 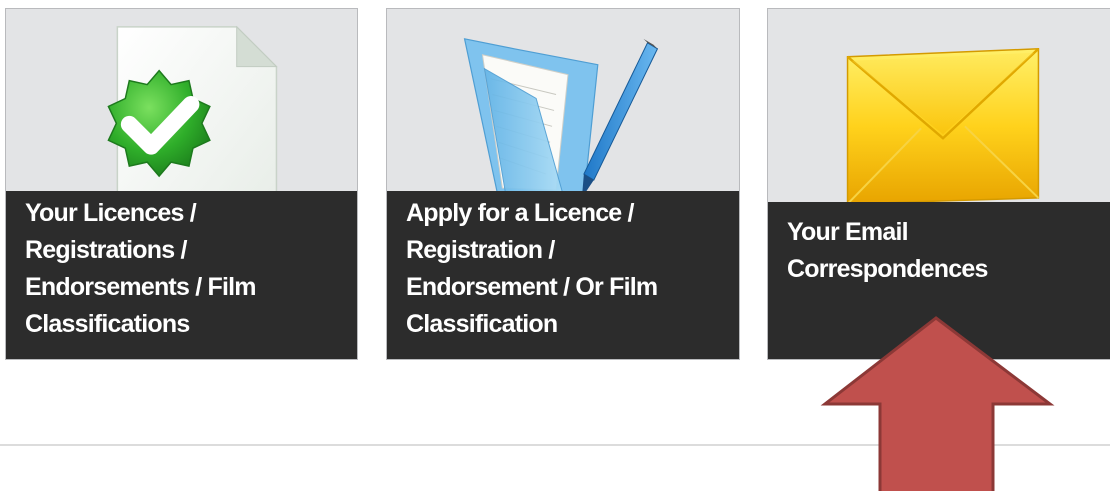 I want to click on caption-line: Endorsements / Film, so click(x=140, y=287).